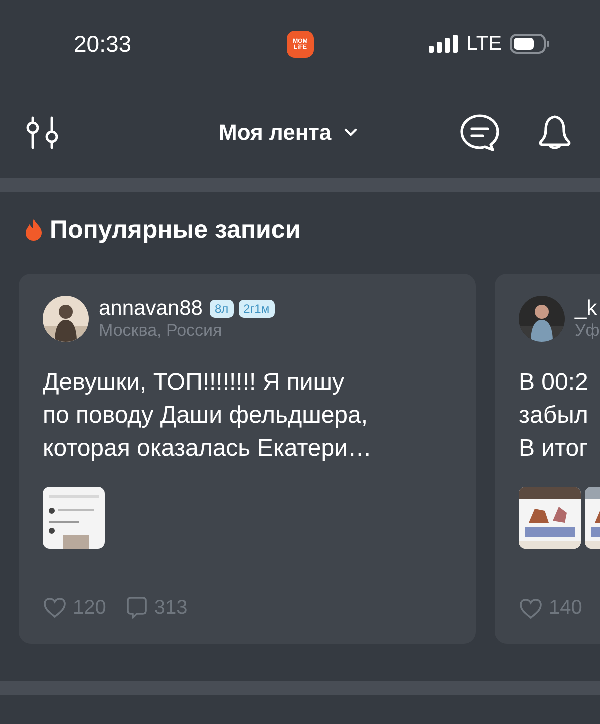  Describe the element at coordinates (587, 331) in the screenshot. I see `location: Уф` at that location.